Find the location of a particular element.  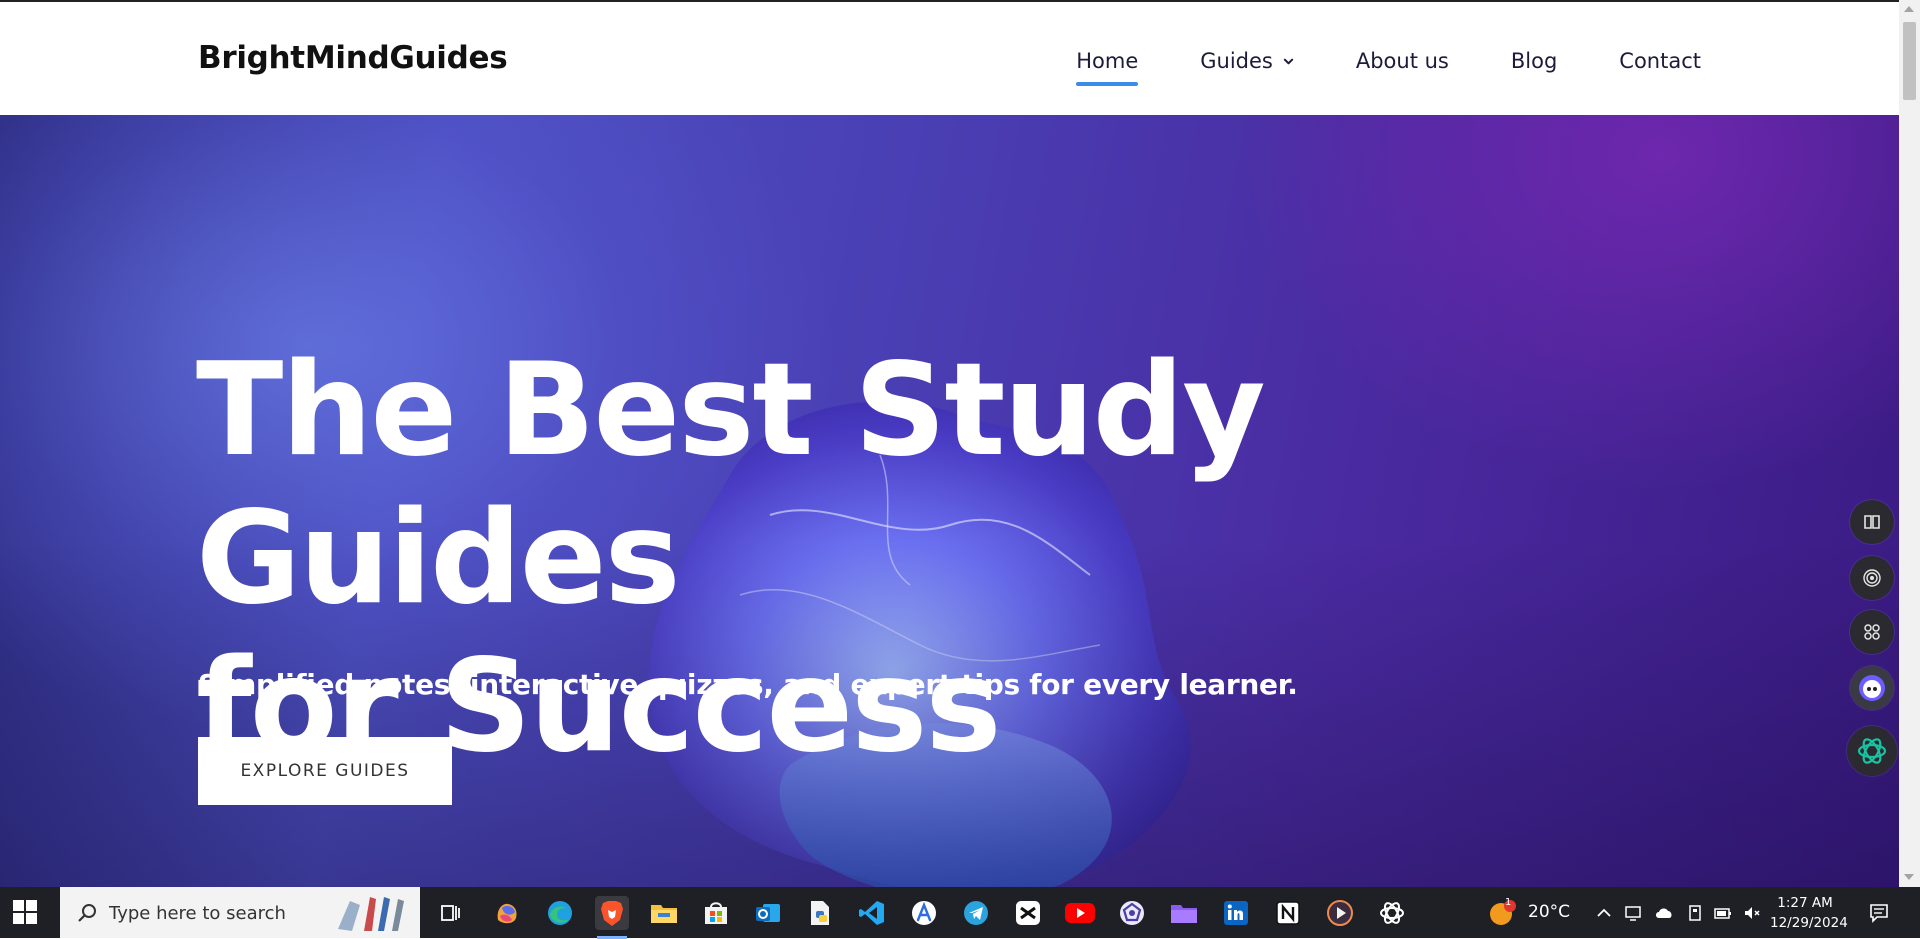

chatgpt-app is located at coordinates (1392, 913).